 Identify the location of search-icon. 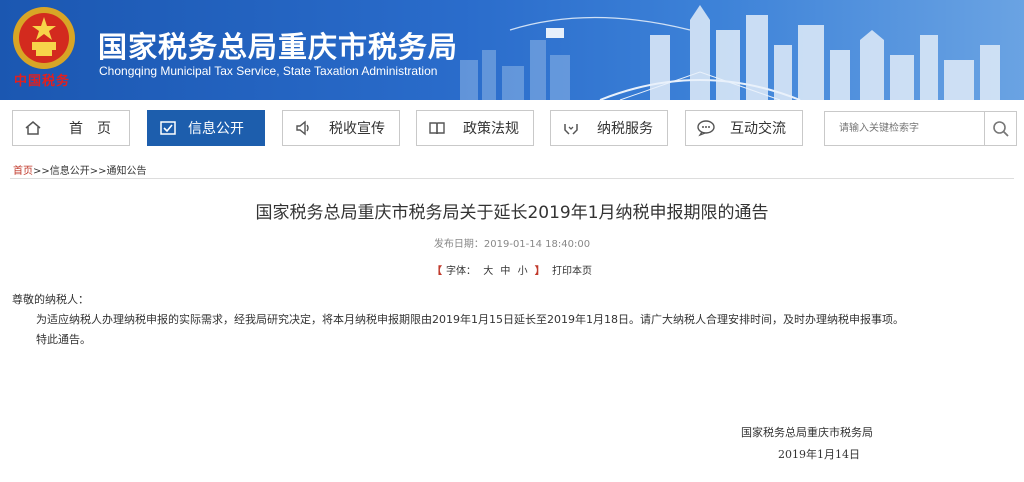
(1000, 128).